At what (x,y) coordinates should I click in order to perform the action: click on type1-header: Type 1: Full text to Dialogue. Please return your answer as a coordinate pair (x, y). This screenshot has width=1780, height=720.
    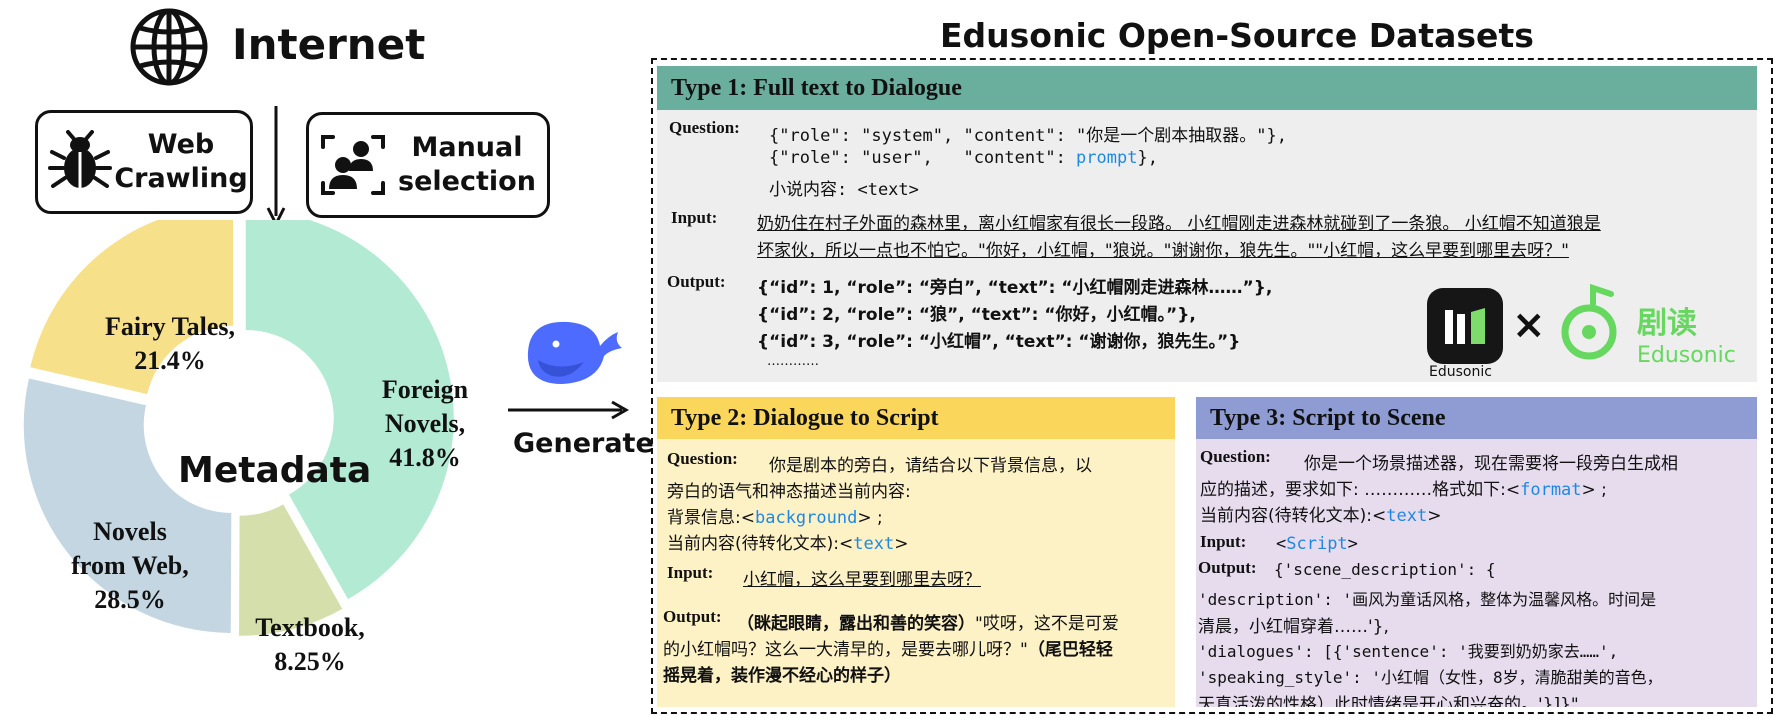
    Looking at the image, I should click on (1207, 88).